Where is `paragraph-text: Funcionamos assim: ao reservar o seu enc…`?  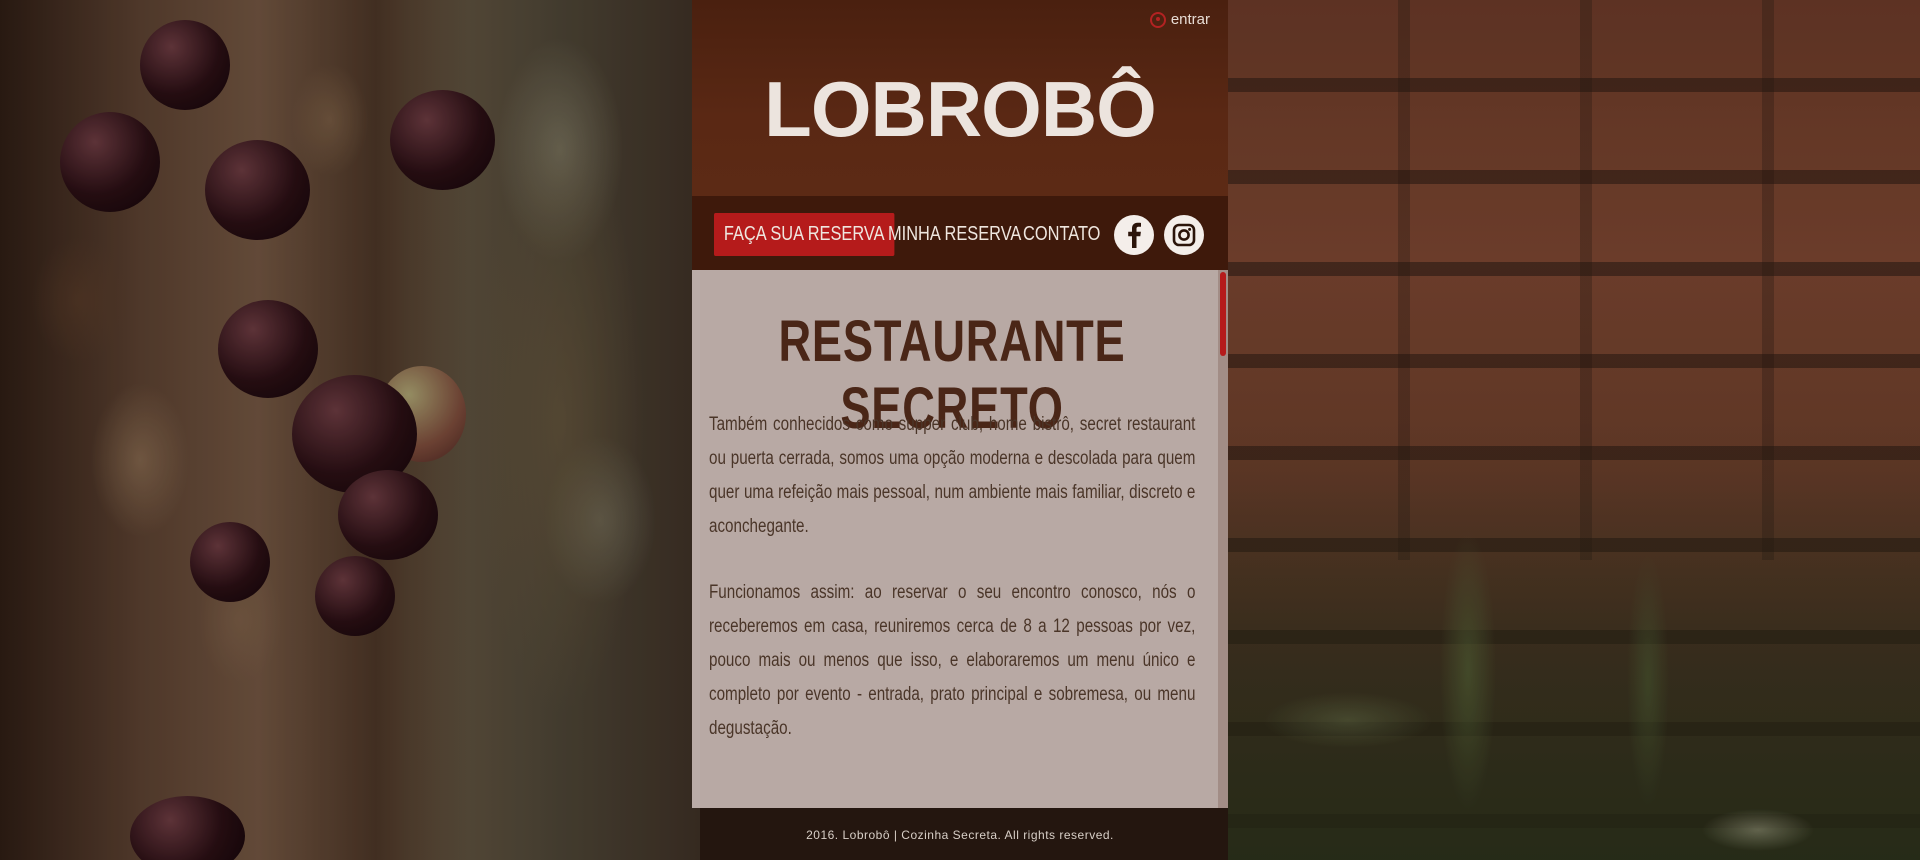 paragraph-text: Funcionamos assim: ao reservar o seu enc… is located at coordinates (952, 660).